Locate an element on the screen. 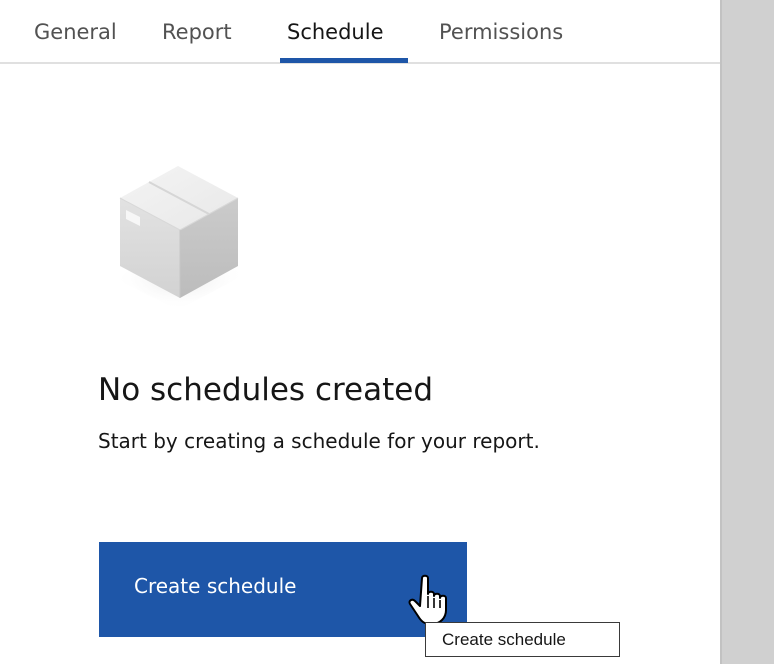 This screenshot has width=774, height=664. tab-bar: General Report Schedule Permissions is located at coordinates (360, 32).